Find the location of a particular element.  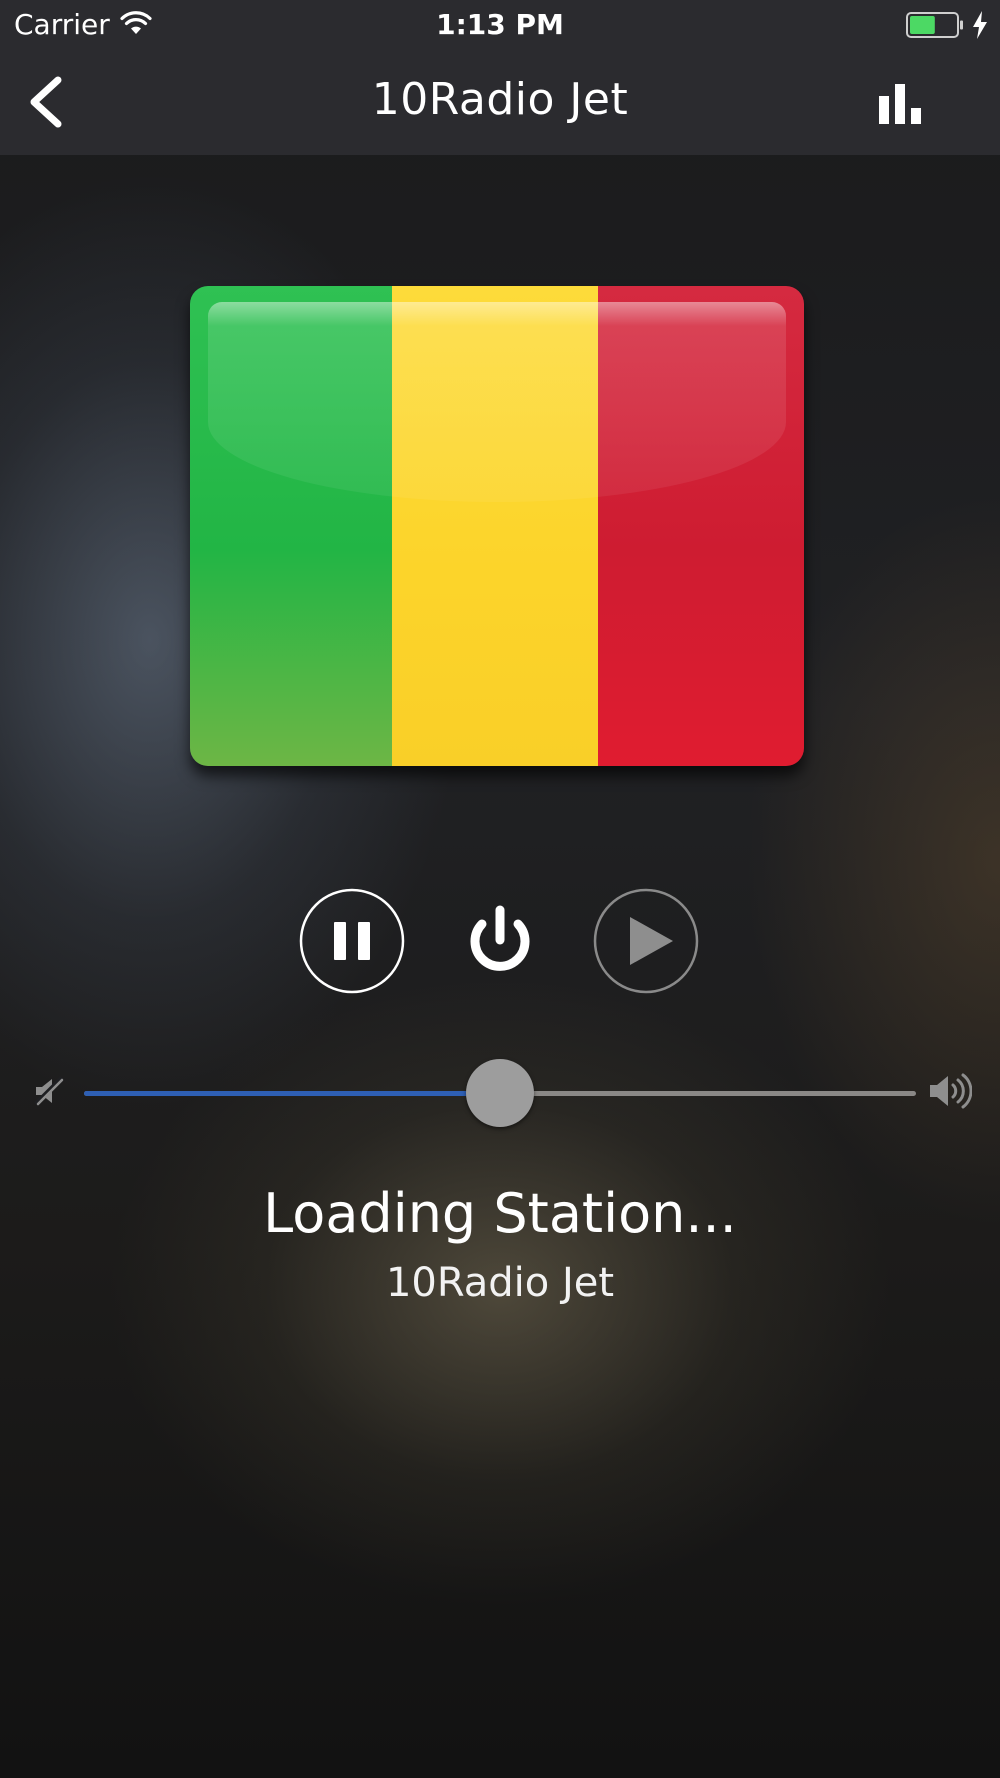

status-time: 1:13 PM is located at coordinates (500, 24).